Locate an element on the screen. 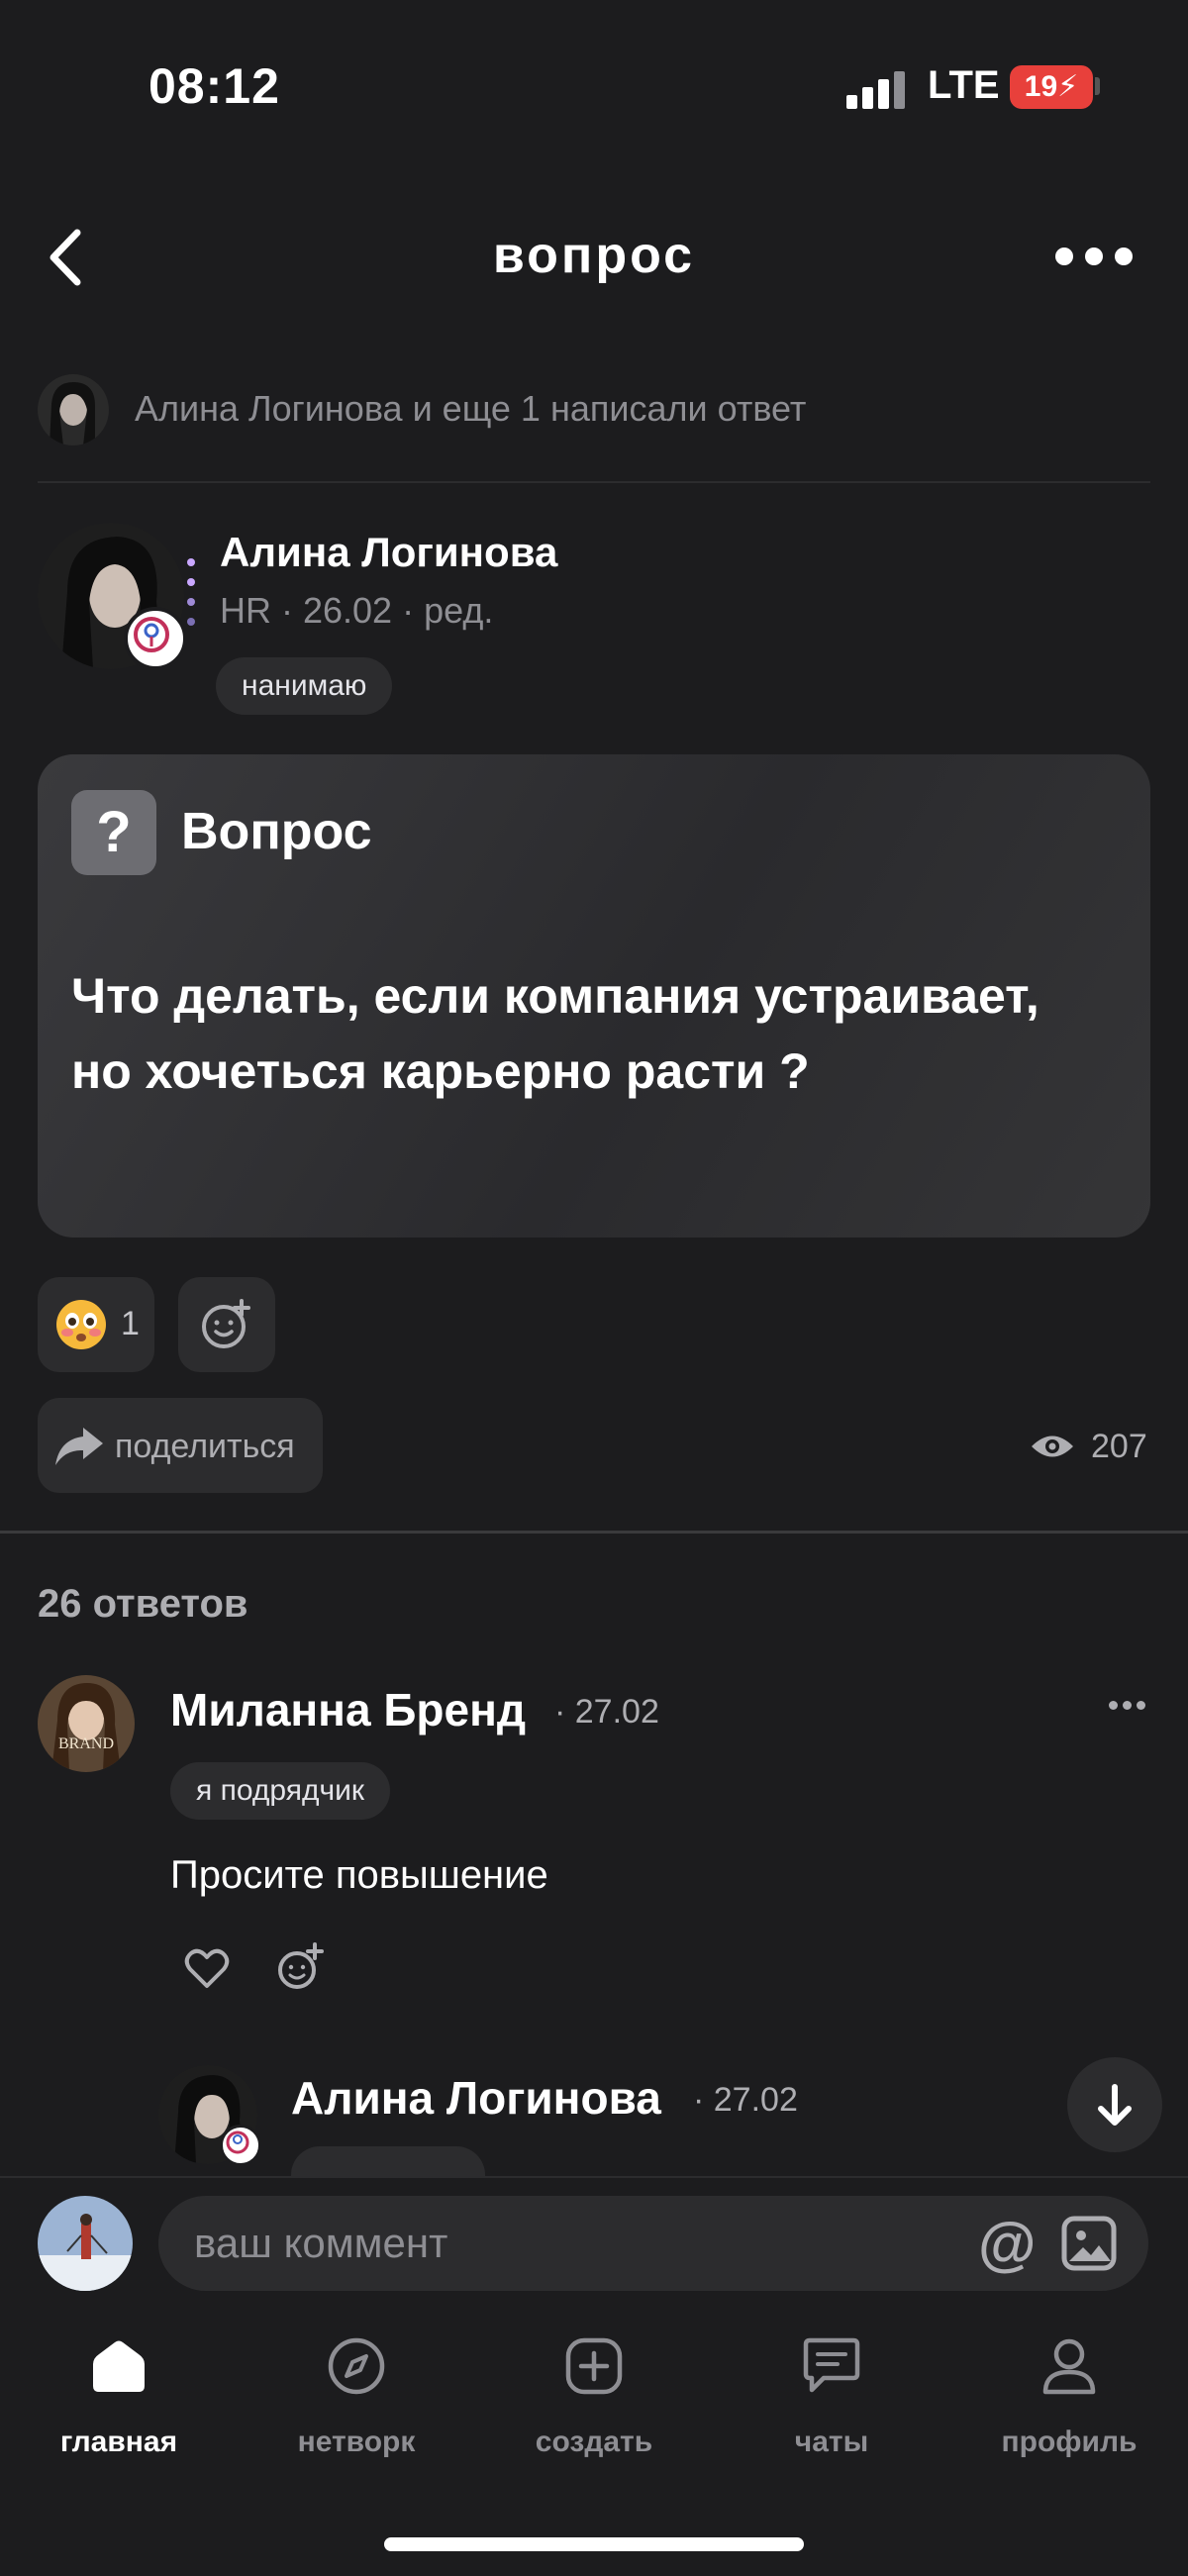  plus-square-icon is located at coordinates (594, 2366).